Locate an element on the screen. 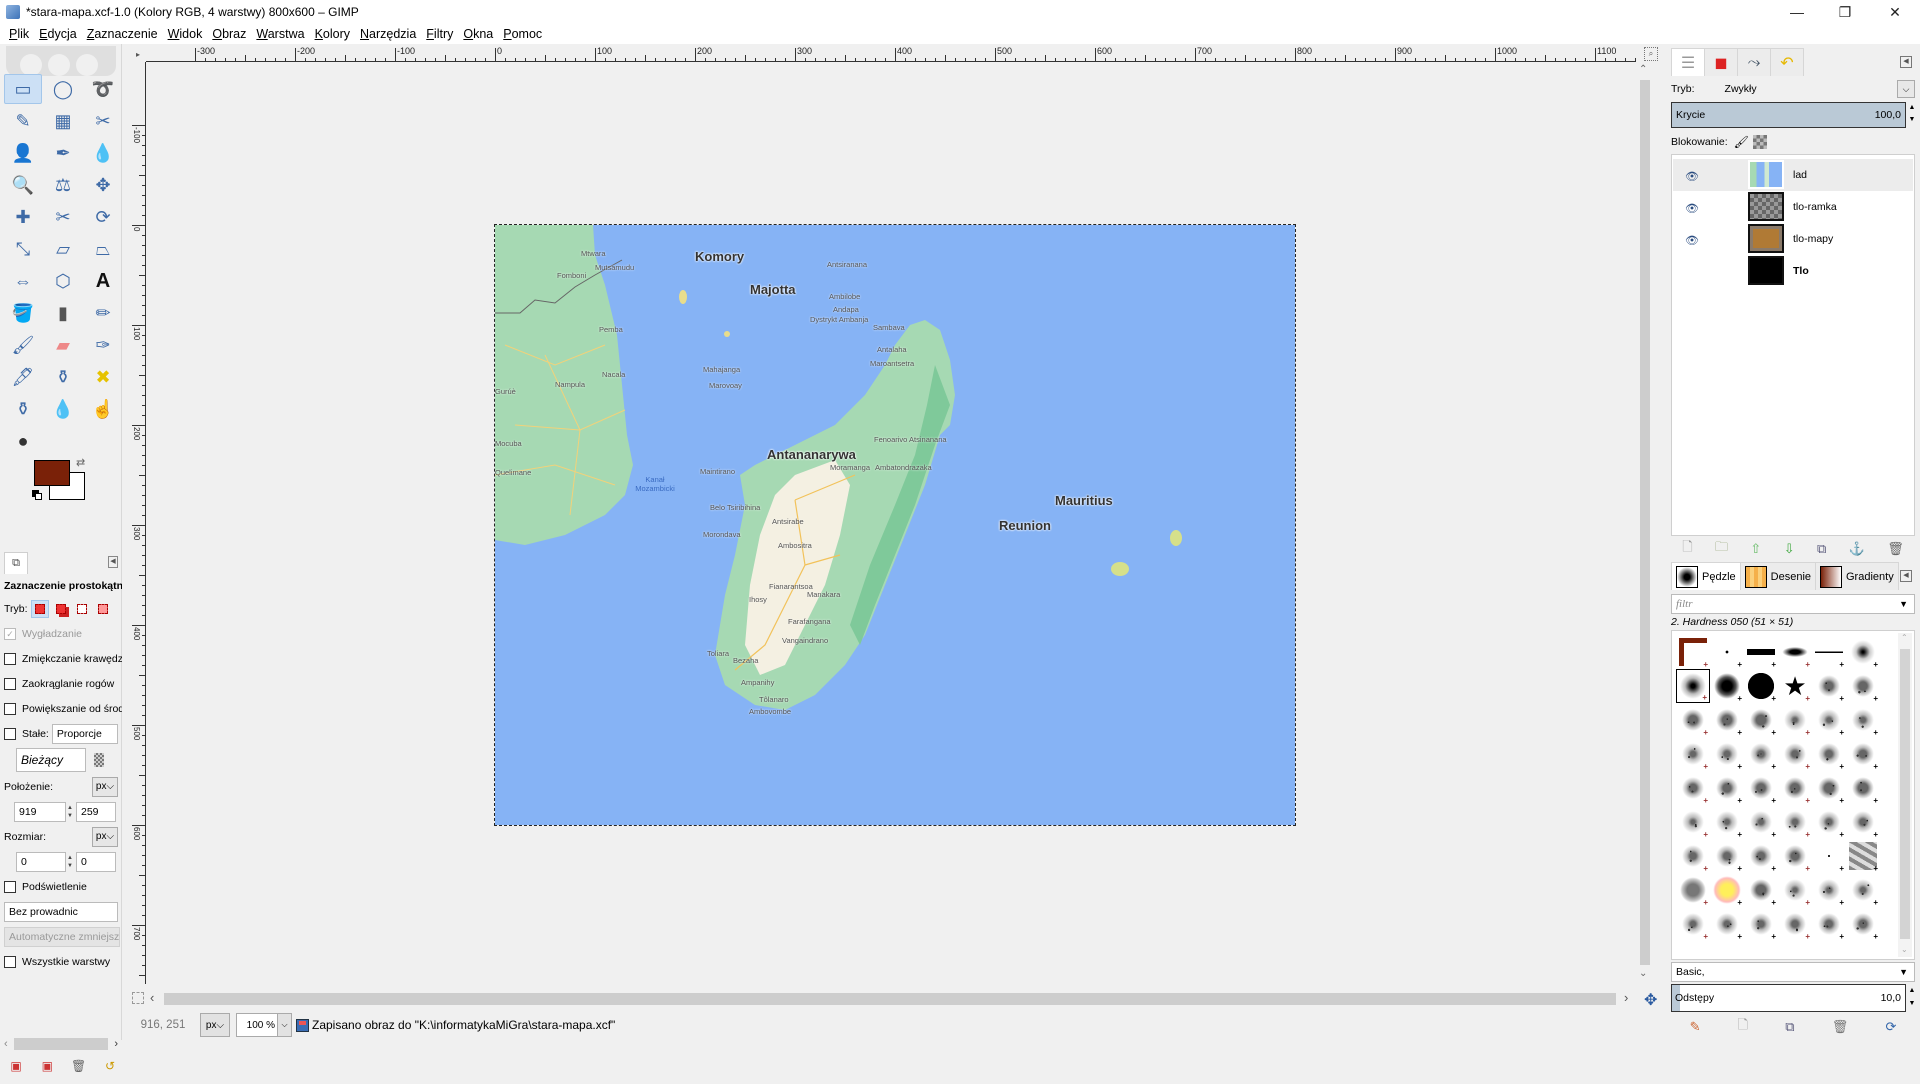  lower-layer-icon: ⇩ is located at coordinates (1789, 549).